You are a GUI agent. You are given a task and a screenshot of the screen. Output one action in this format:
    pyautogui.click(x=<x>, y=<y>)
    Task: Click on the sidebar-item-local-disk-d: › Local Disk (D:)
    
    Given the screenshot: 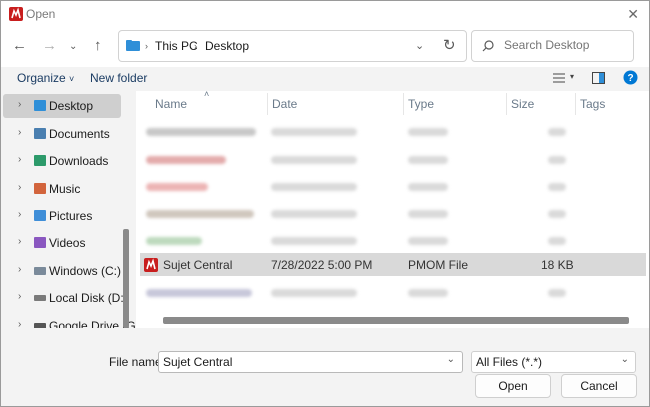 What is the action you would take?
    pyautogui.click(x=65, y=298)
    